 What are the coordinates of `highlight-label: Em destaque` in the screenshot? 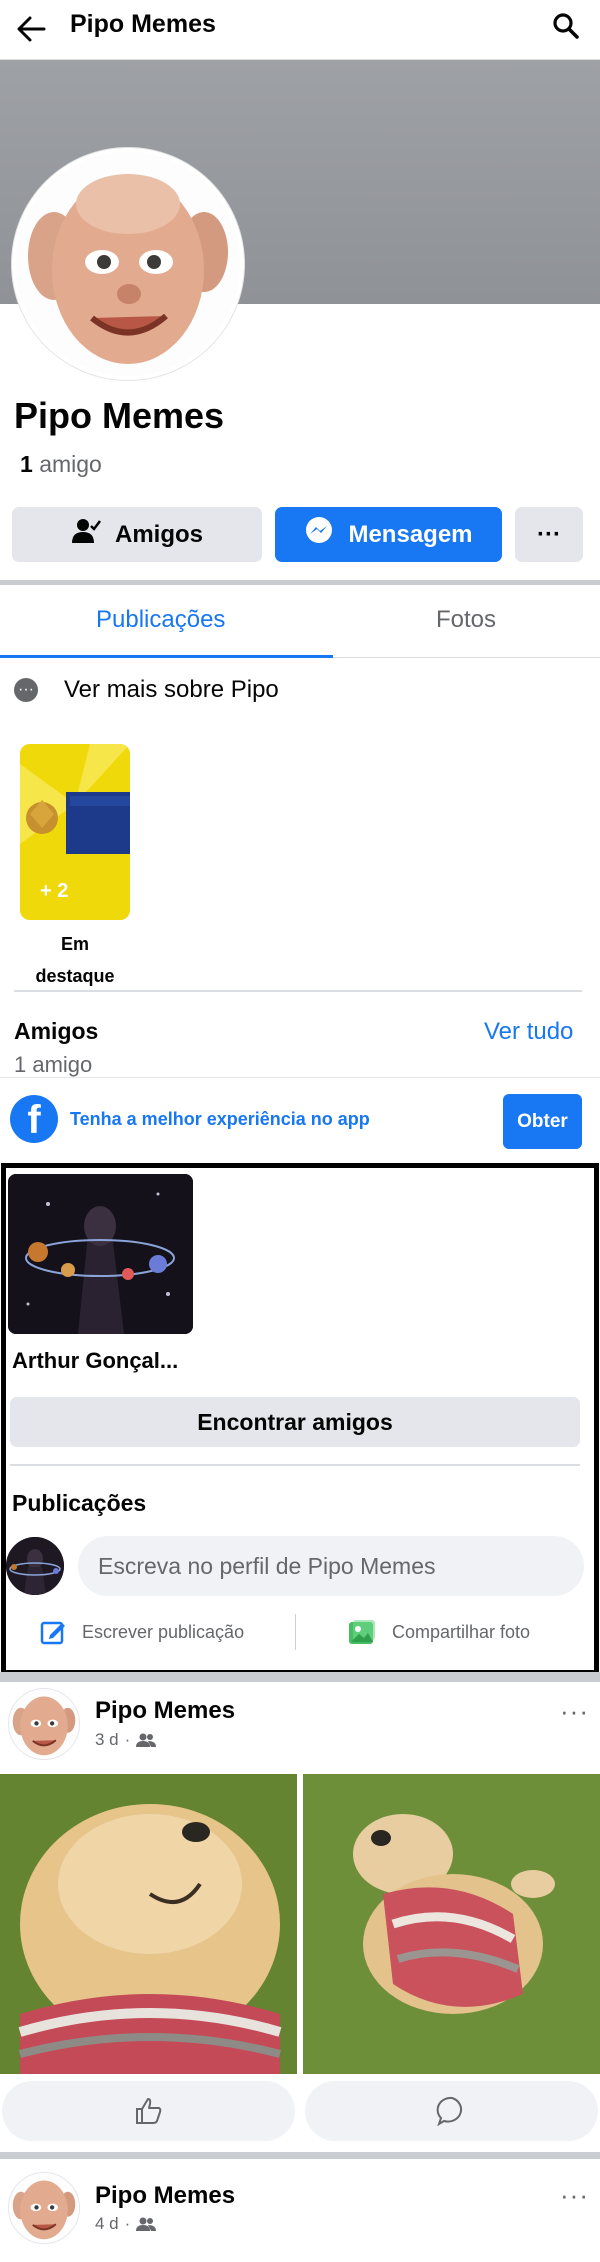 It's located at (75, 960).